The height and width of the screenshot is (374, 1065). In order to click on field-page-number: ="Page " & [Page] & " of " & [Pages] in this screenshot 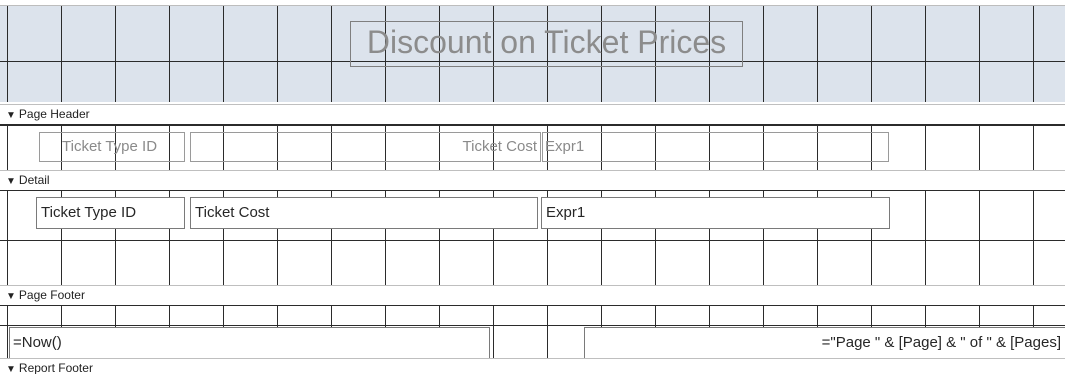, I will do `click(824, 342)`.